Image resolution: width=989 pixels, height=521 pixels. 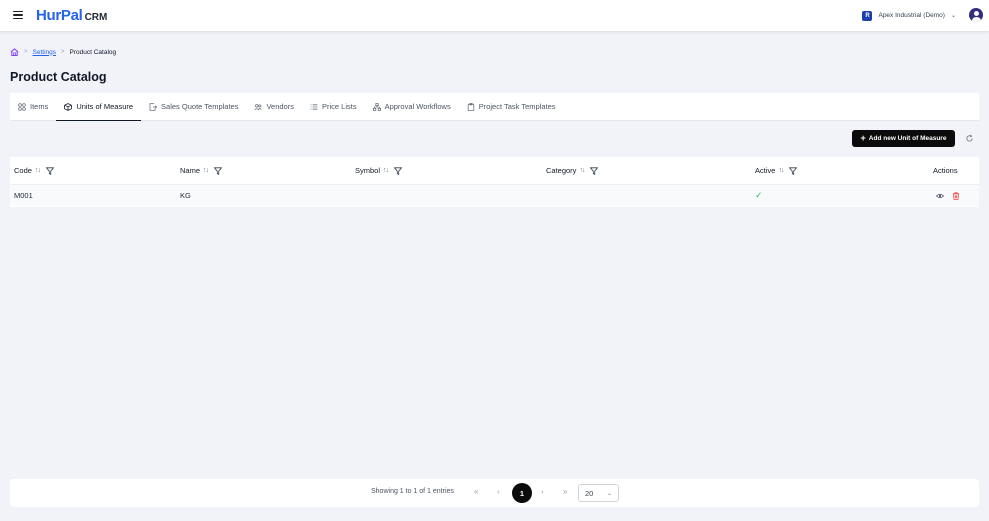 What do you see at coordinates (494, 195) in the screenshot?
I see `table-row: M001 KG ✓` at bounding box center [494, 195].